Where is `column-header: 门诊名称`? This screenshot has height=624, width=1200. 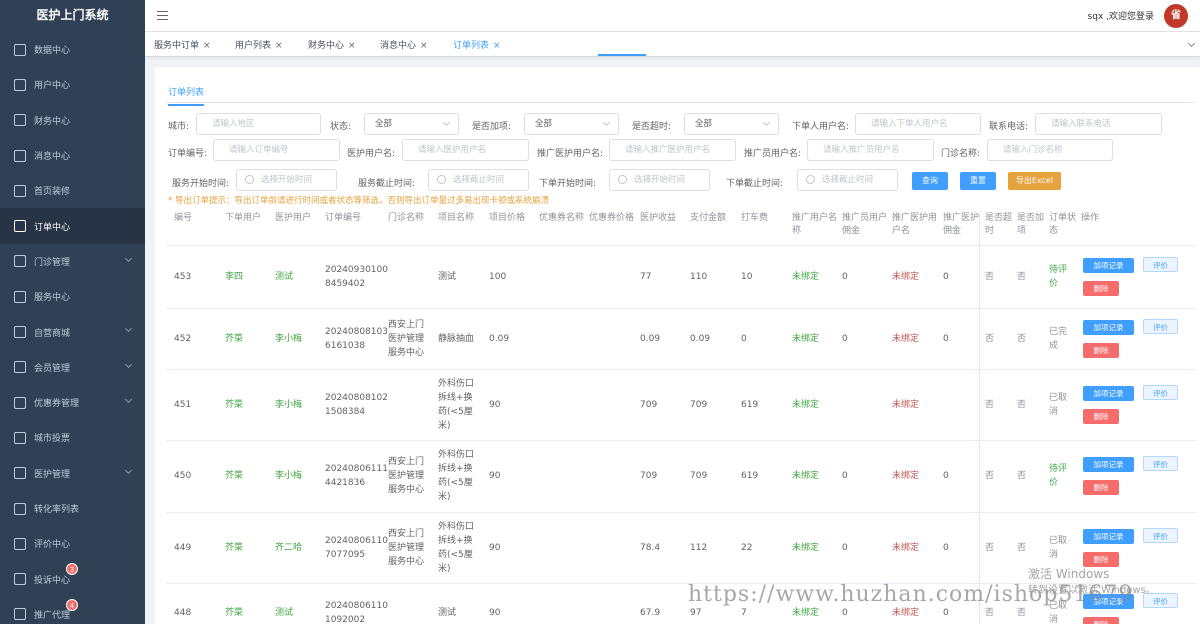
column-header: 门诊名称 is located at coordinates (410, 218).